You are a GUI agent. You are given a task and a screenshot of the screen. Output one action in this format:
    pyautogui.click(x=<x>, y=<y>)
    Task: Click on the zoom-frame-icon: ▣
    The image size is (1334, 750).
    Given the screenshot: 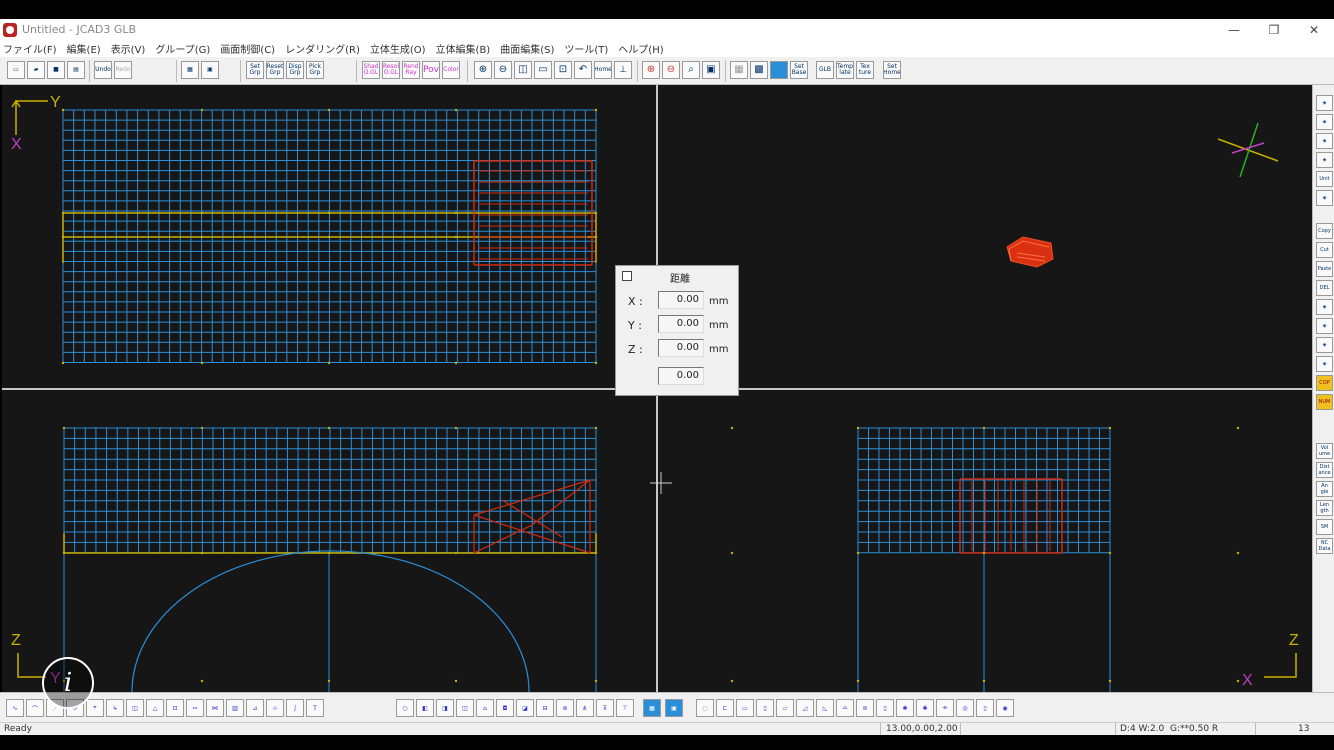 What is the action you would take?
    pyautogui.click(x=711, y=70)
    